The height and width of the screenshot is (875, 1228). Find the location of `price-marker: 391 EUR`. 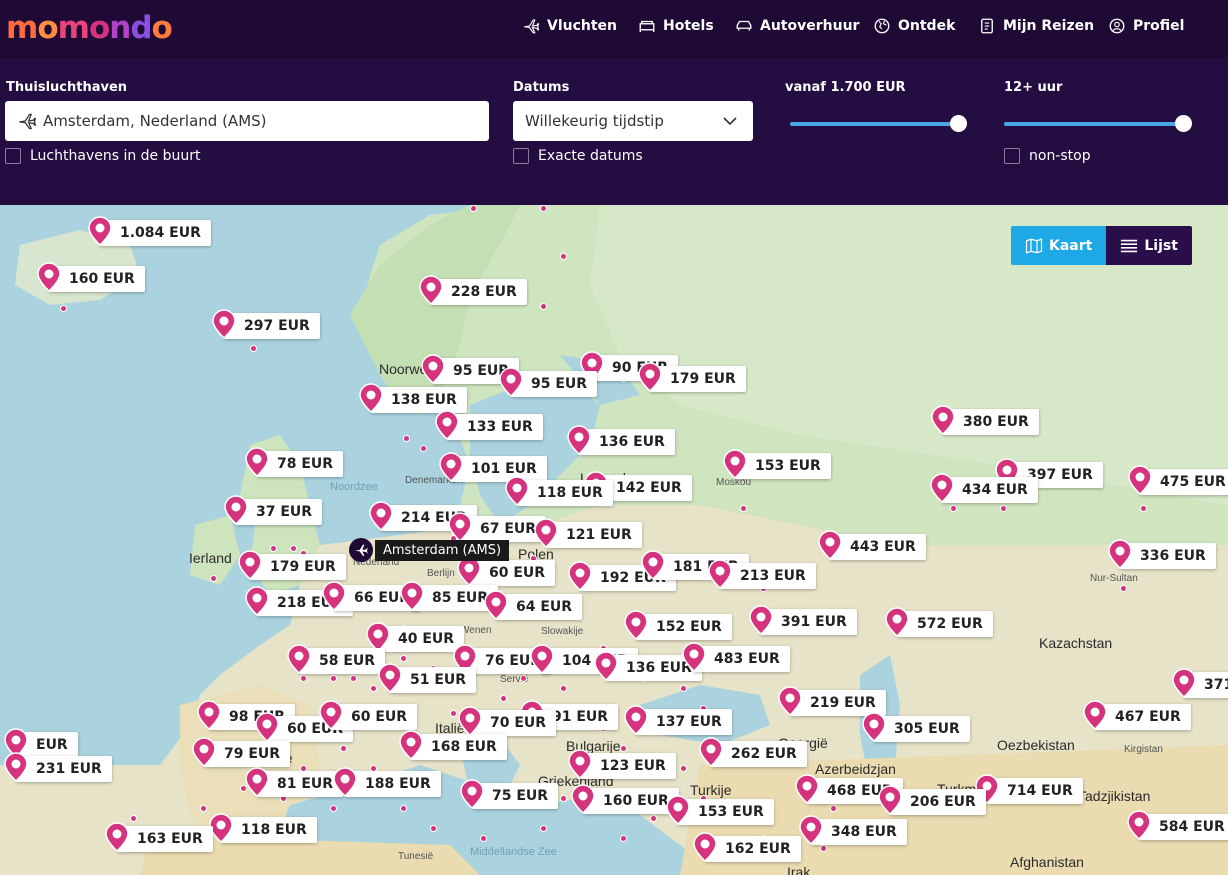

price-marker: 391 EUR is located at coordinates (803, 620).